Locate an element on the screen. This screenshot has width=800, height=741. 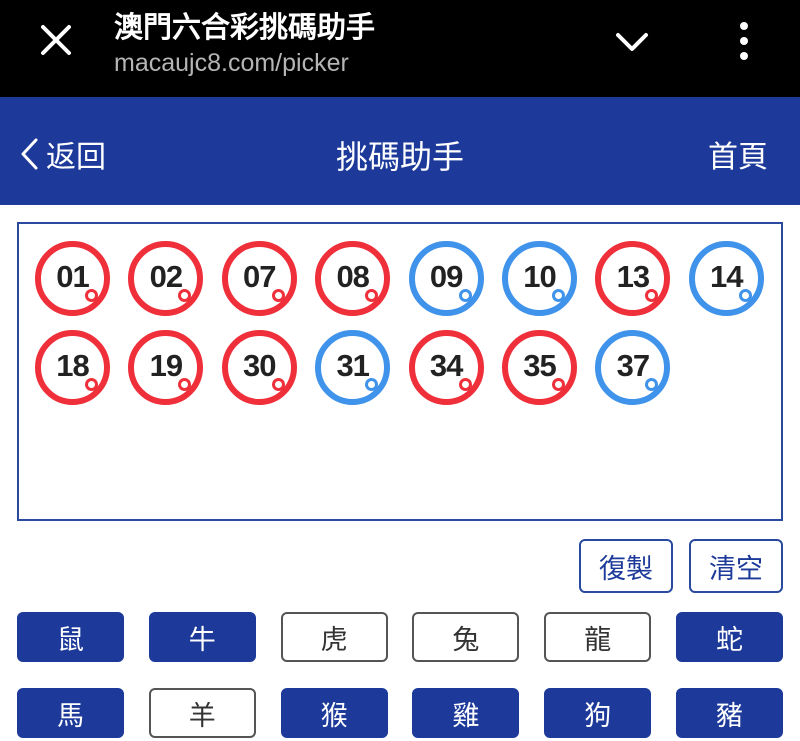
zodiac-button: 虎 is located at coordinates (334, 637).